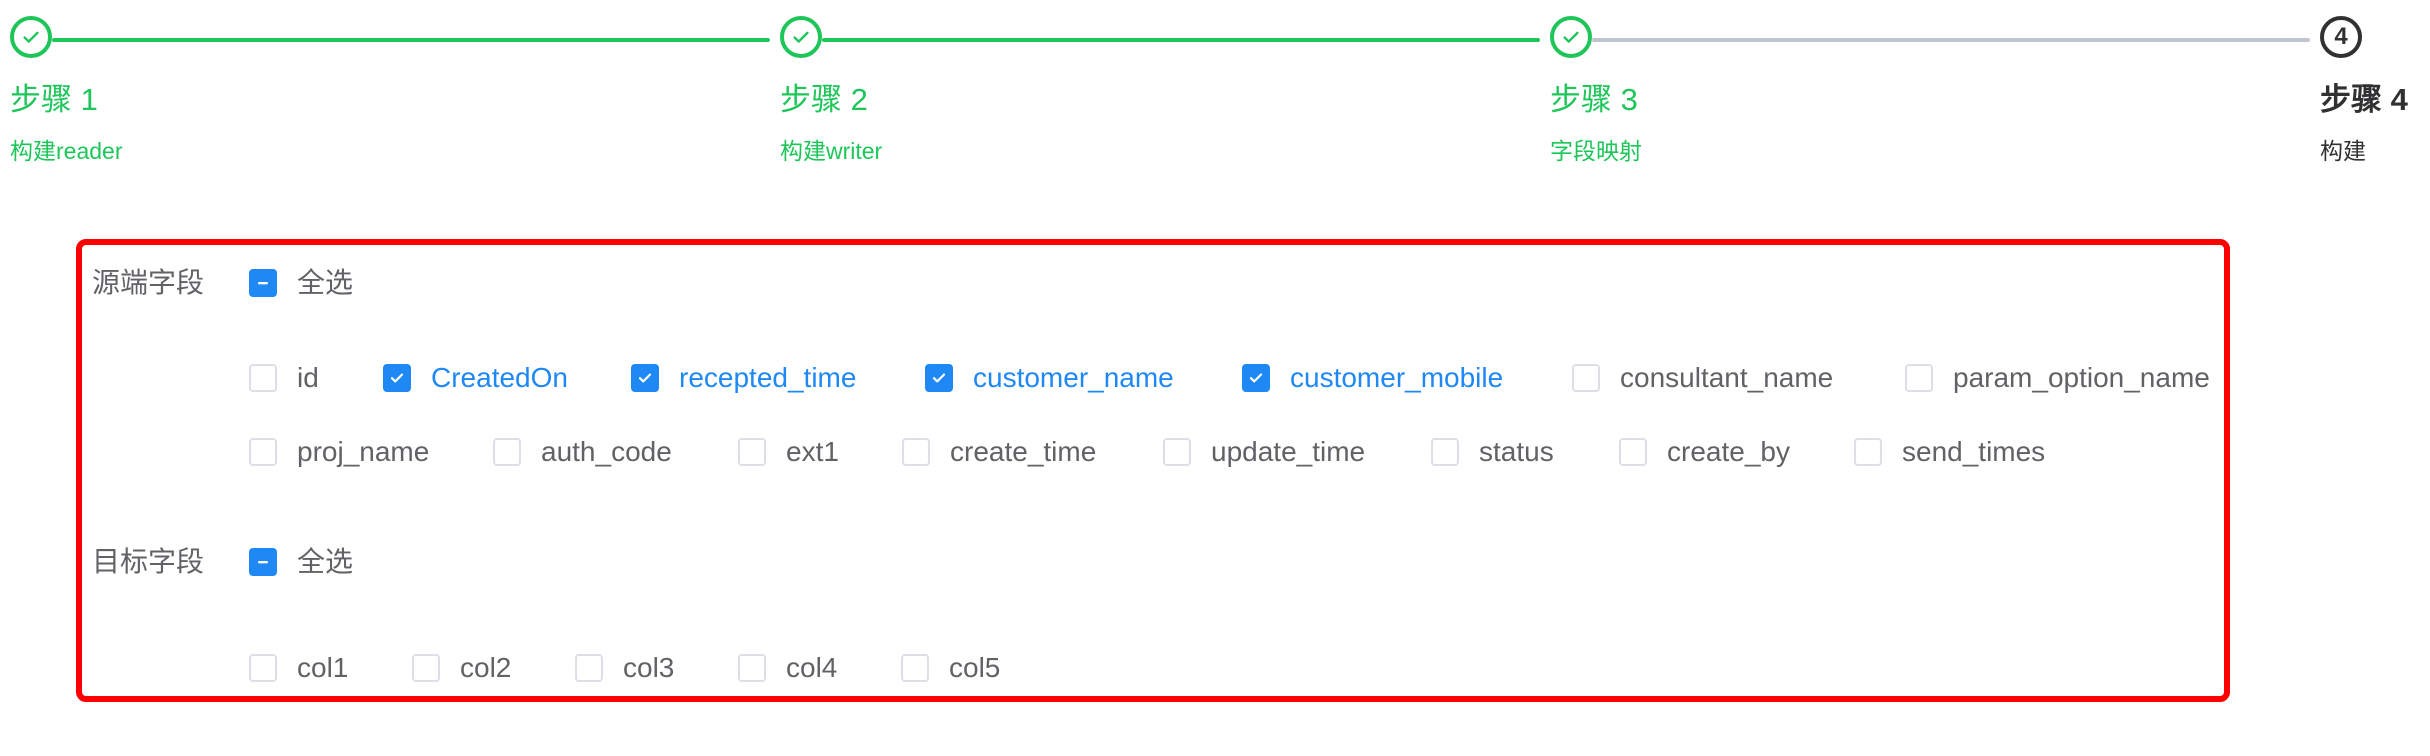  Describe the element at coordinates (486, 667) in the screenshot. I see `field-label: col2` at that location.